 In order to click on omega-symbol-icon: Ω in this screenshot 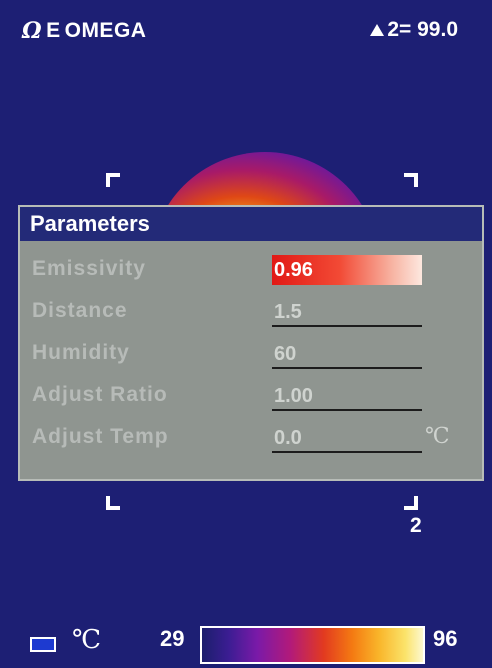, I will do `click(32, 31)`.